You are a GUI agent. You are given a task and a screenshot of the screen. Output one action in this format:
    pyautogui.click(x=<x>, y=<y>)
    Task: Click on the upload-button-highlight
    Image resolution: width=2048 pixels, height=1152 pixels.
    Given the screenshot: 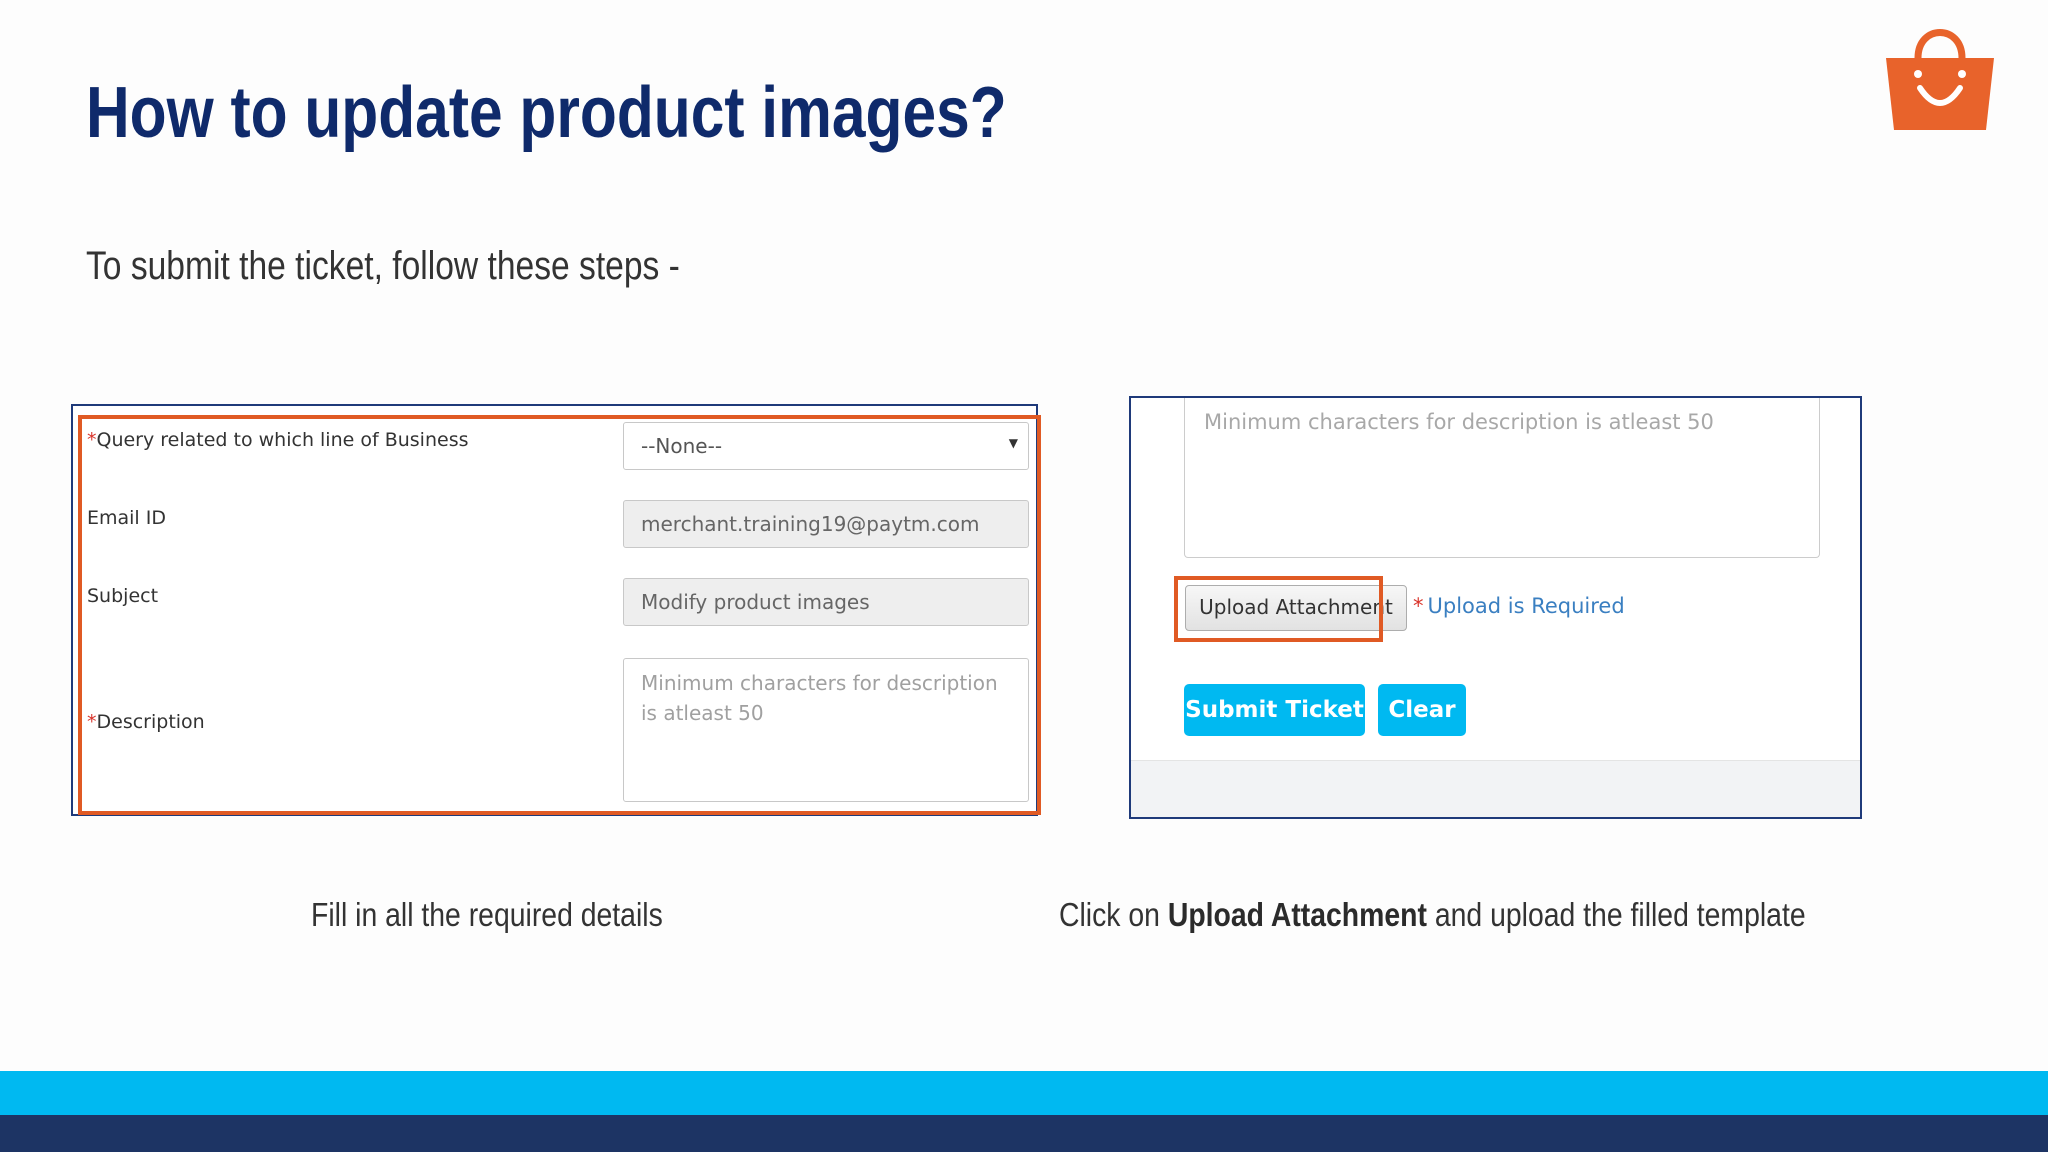 What is the action you would take?
    pyautogui.click(x=1278, y=609)
    